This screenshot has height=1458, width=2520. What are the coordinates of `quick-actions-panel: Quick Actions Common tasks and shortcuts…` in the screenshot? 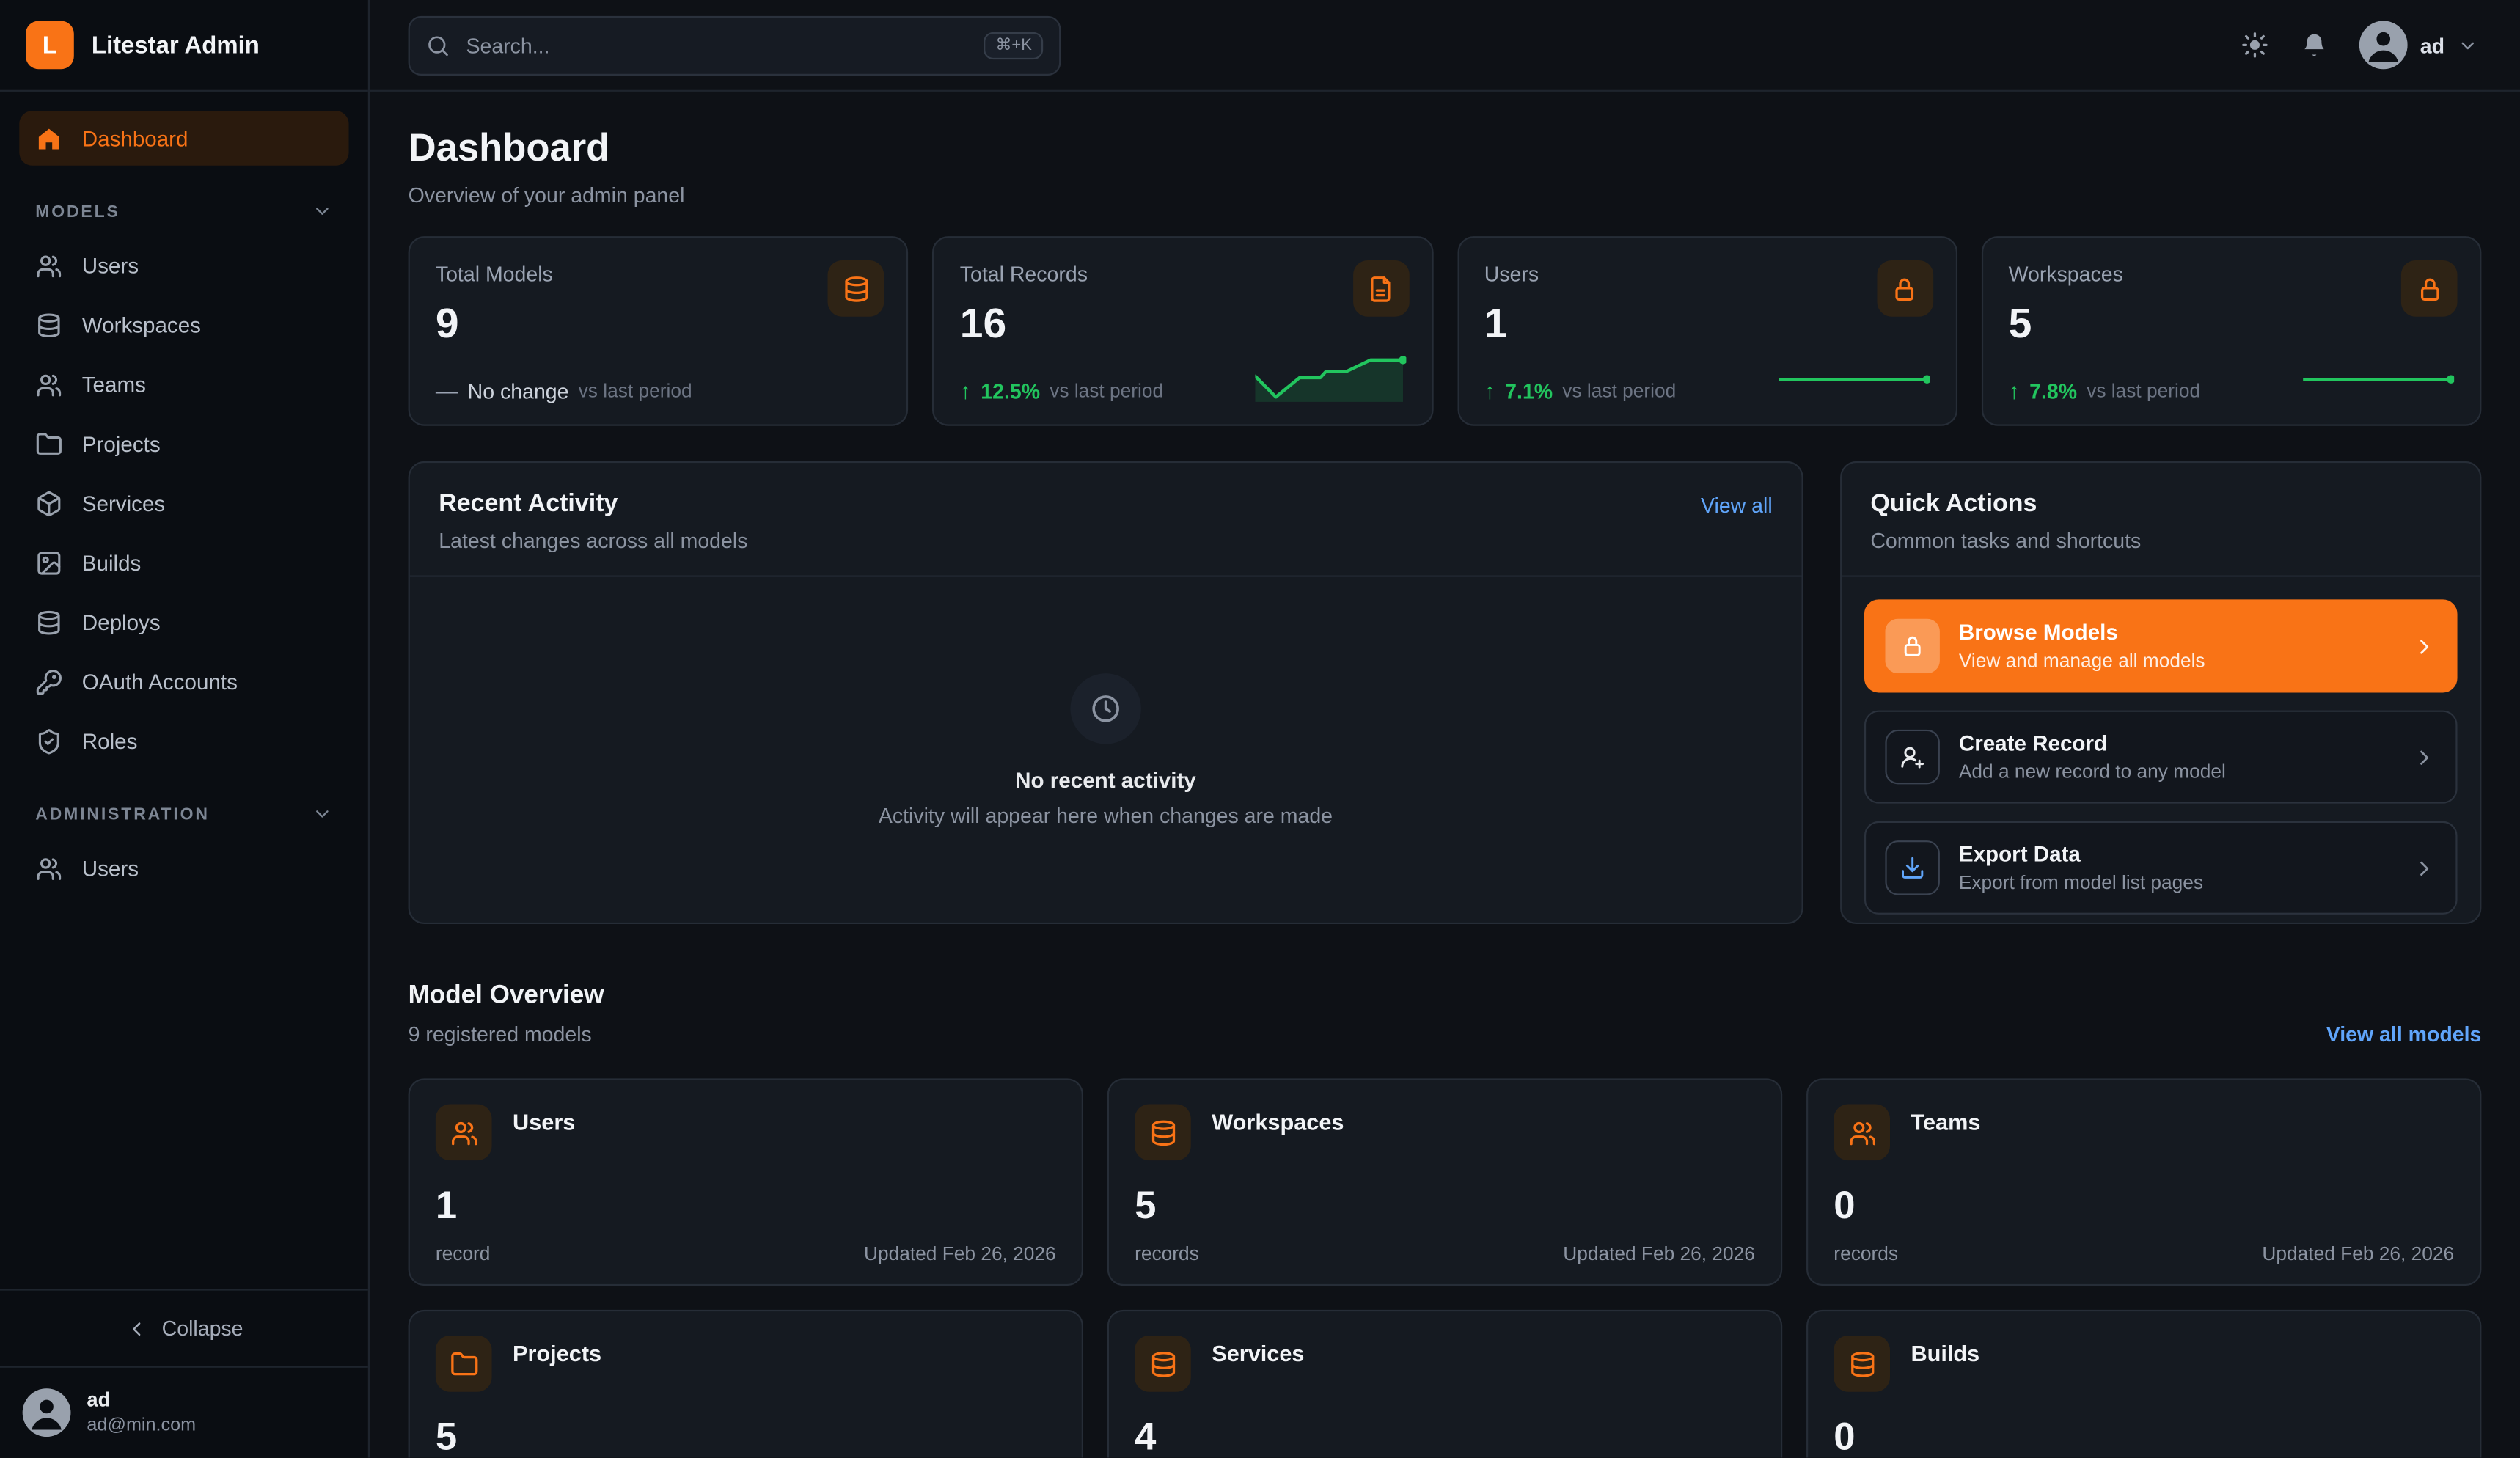 It's located at (2160, 693).